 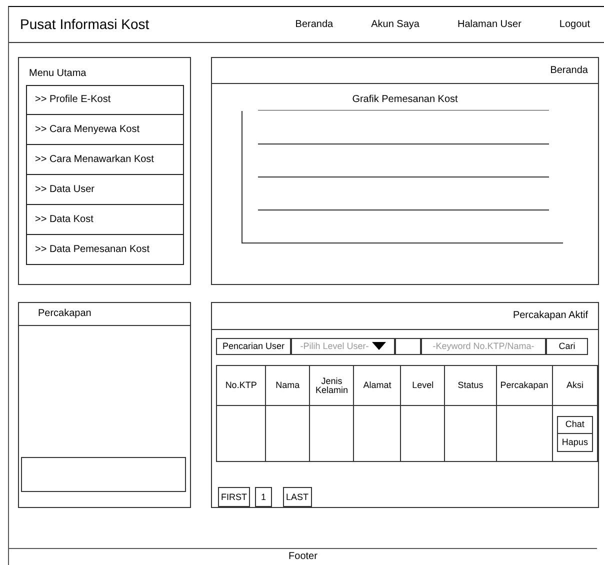 I want to click on search-label: Pencarian User, so click(x=253, y=346).